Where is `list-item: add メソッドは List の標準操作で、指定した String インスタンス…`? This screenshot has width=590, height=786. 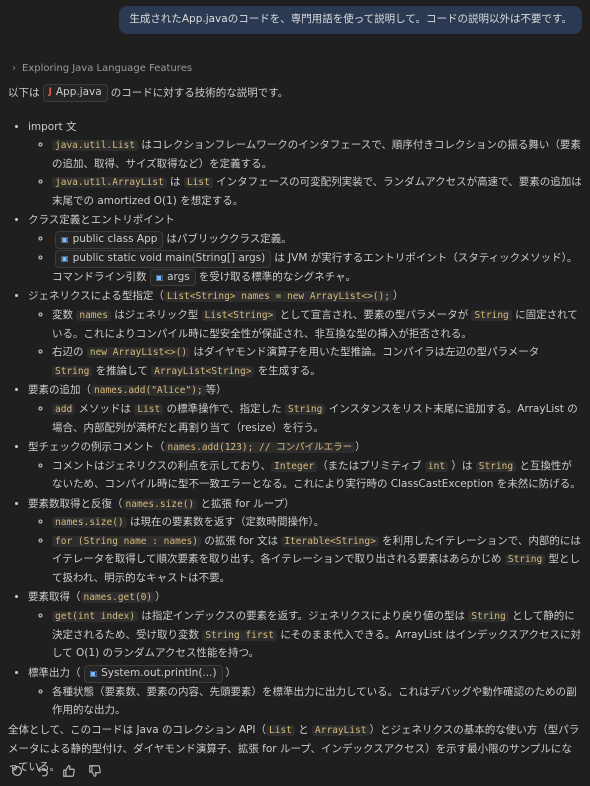 list-item: add メソッドは List の標準操作で、指定した String インスタンス… is located at coordinates (317, 418).